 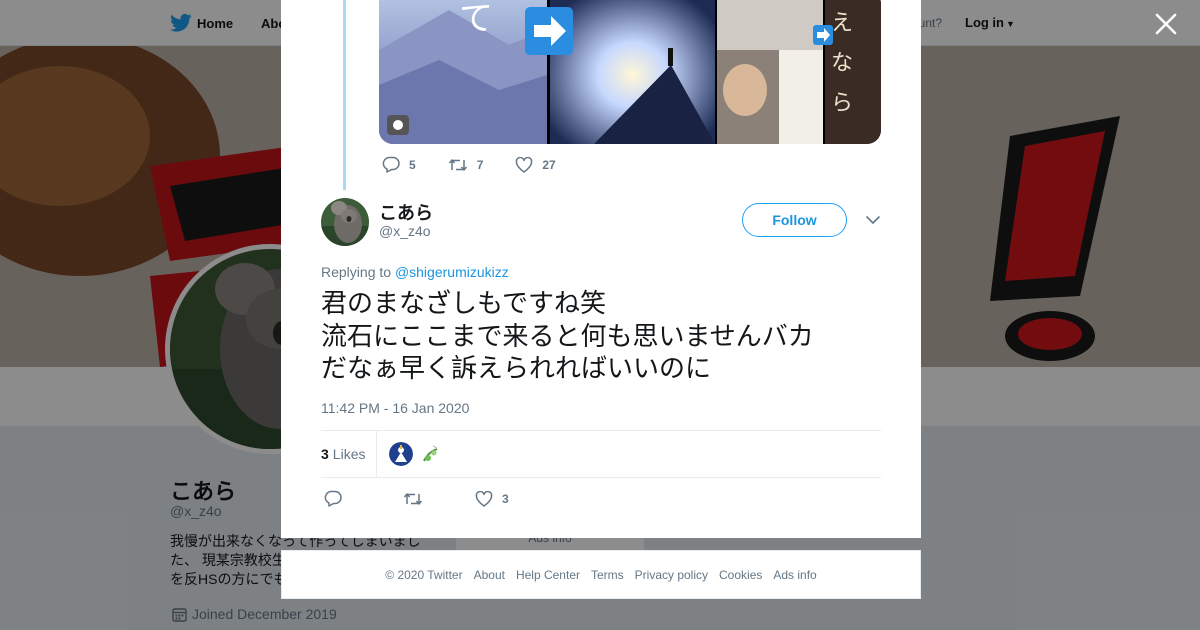 What do you see at coordinates (770, 25) in the screenshot?
I see `media-image-poster-top` at bounding box center [770, 25].